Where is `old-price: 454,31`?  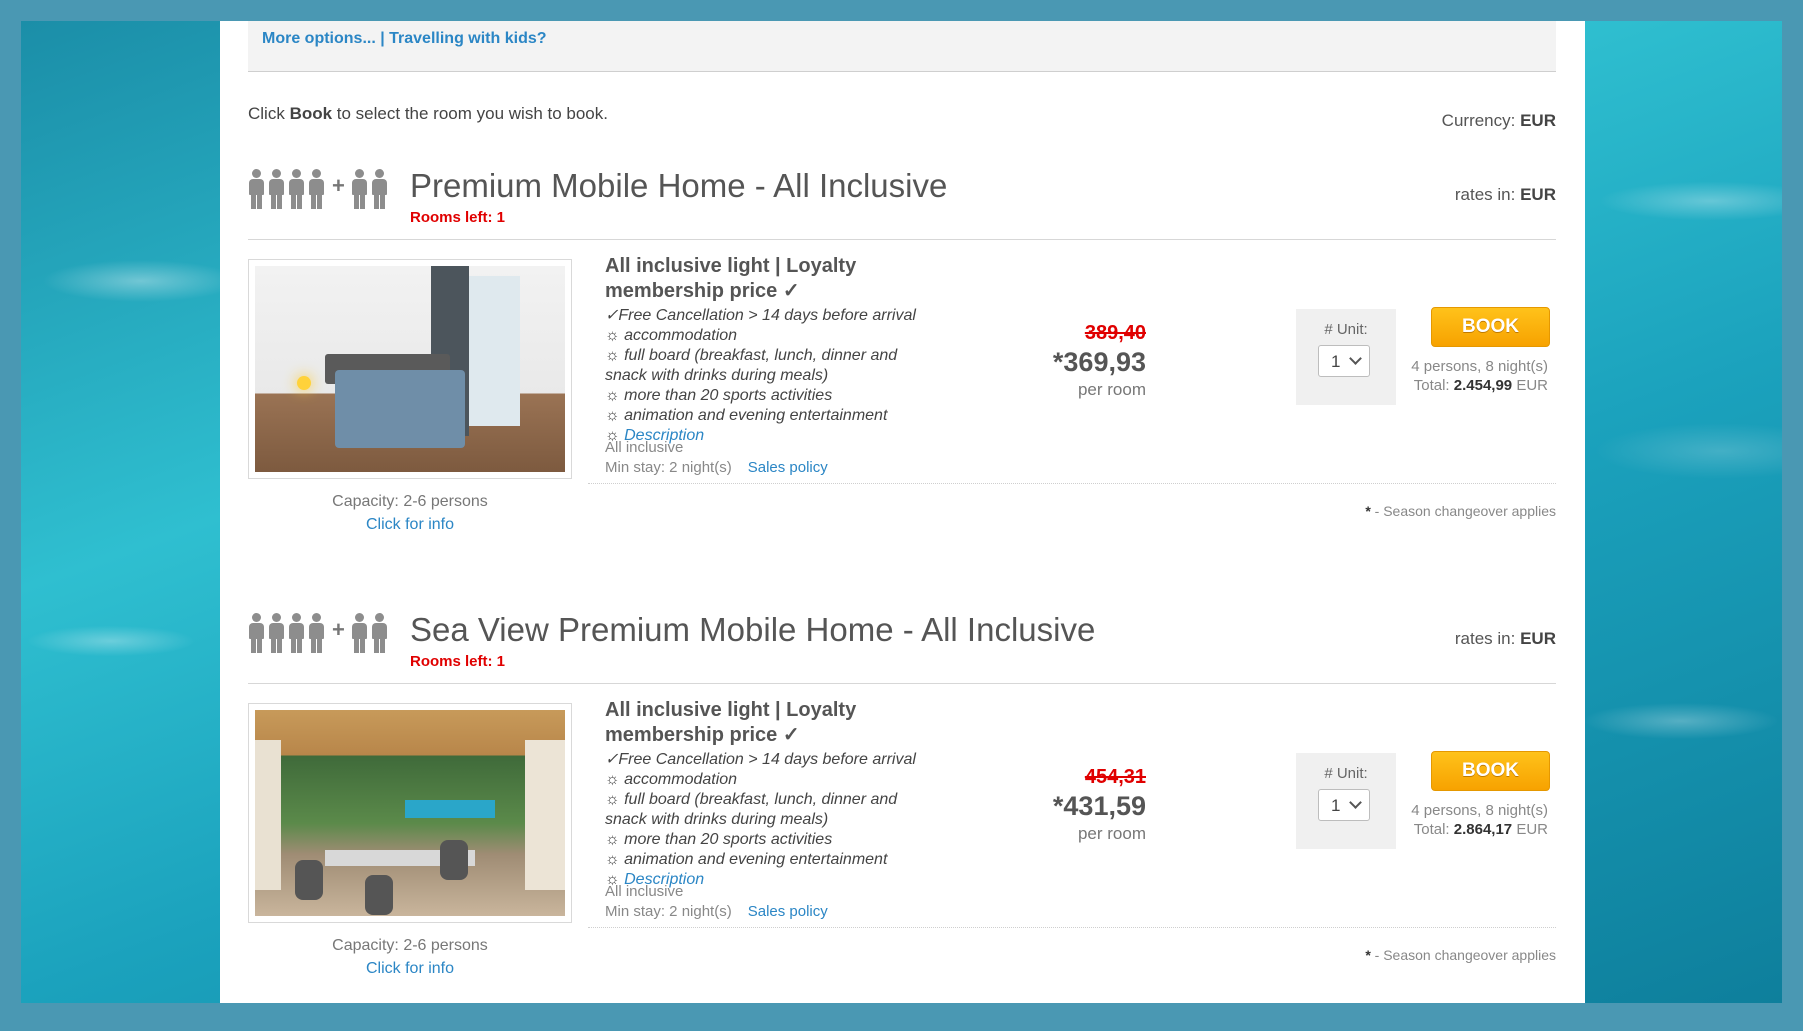 old-price: 454,31 is located at coordinates (1115, 777).